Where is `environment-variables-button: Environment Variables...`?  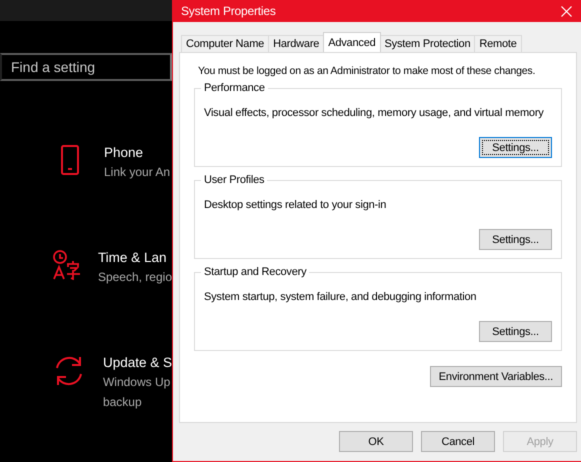 environment-variables-button: Environment Variables... is located at coordinates (496, 376).